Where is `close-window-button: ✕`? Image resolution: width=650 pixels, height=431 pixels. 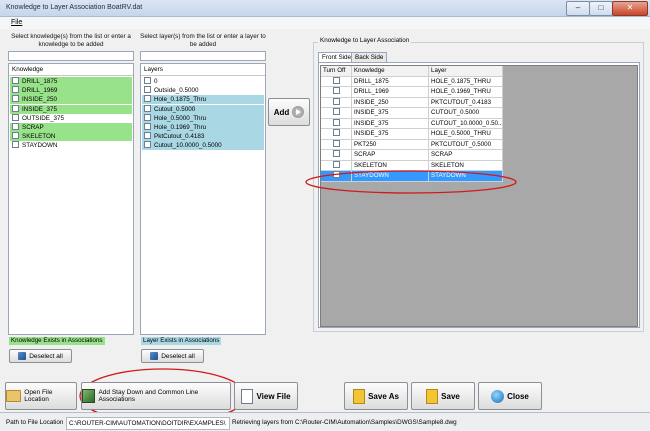
close-window-button: ✕ is located at coordinates (630, 8).